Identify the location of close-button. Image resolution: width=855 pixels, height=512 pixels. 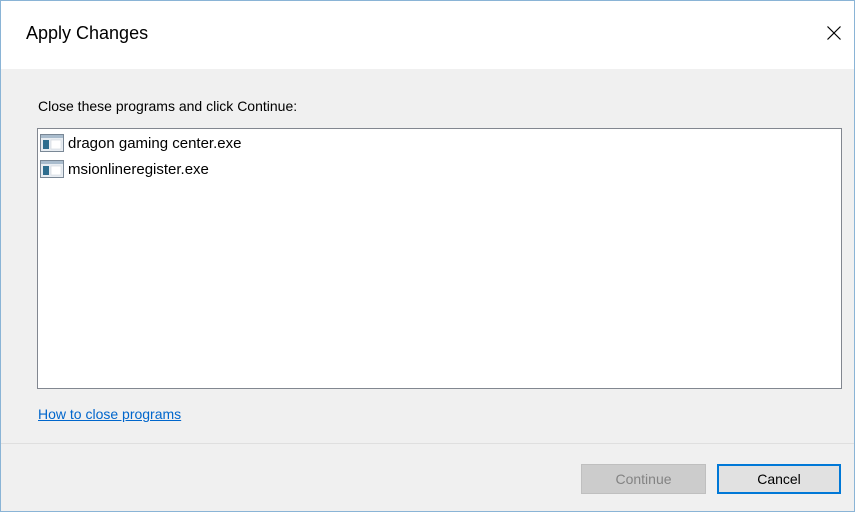
(834, 33).